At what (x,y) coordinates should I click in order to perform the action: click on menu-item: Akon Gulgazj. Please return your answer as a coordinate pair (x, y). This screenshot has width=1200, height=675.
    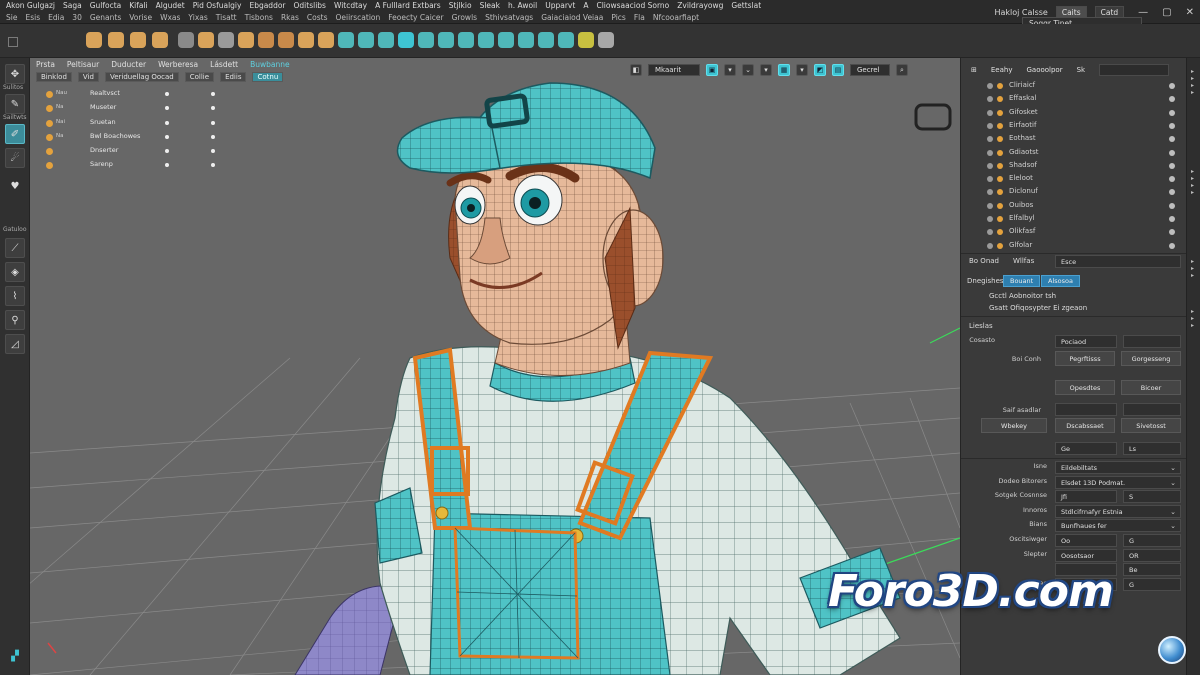
    Looking at the image, I should click on (30, 6).